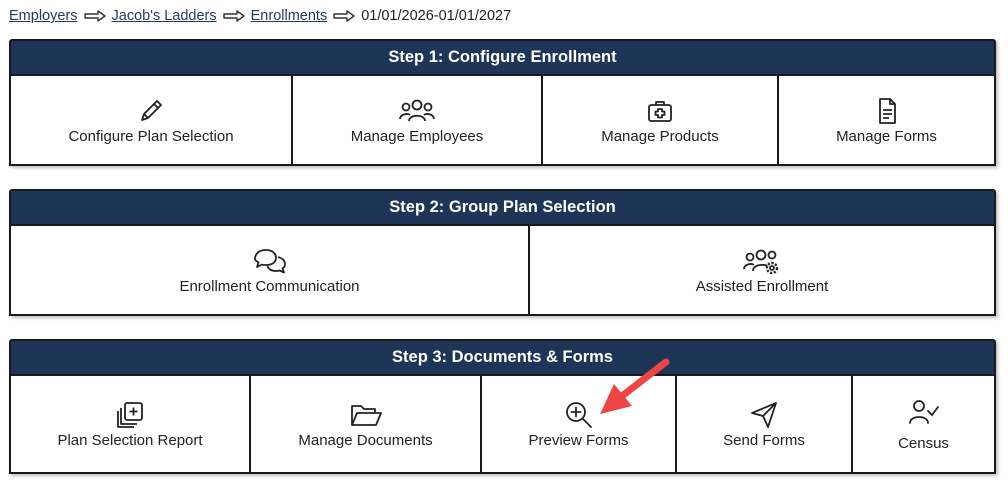 The height and width of the screenshot is (492, 1008). What do you see at coordinates (164, 16) in the screenshot?
I see `breadcrumb-jacobs-ladders: Jacob's Ladders` at bounding box center [164, 16].